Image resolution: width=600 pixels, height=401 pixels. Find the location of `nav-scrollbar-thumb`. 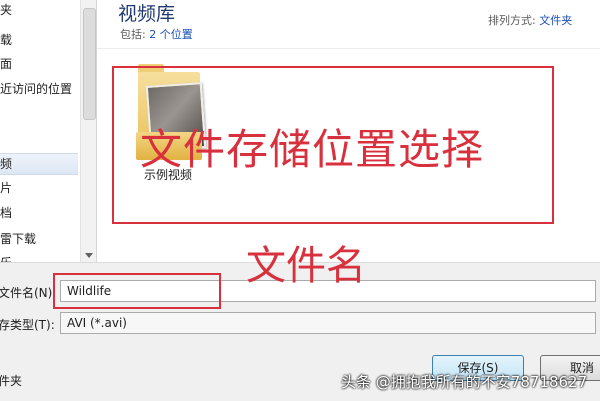

nav-scrollbar-thumb is located at coordinates (89, 64).